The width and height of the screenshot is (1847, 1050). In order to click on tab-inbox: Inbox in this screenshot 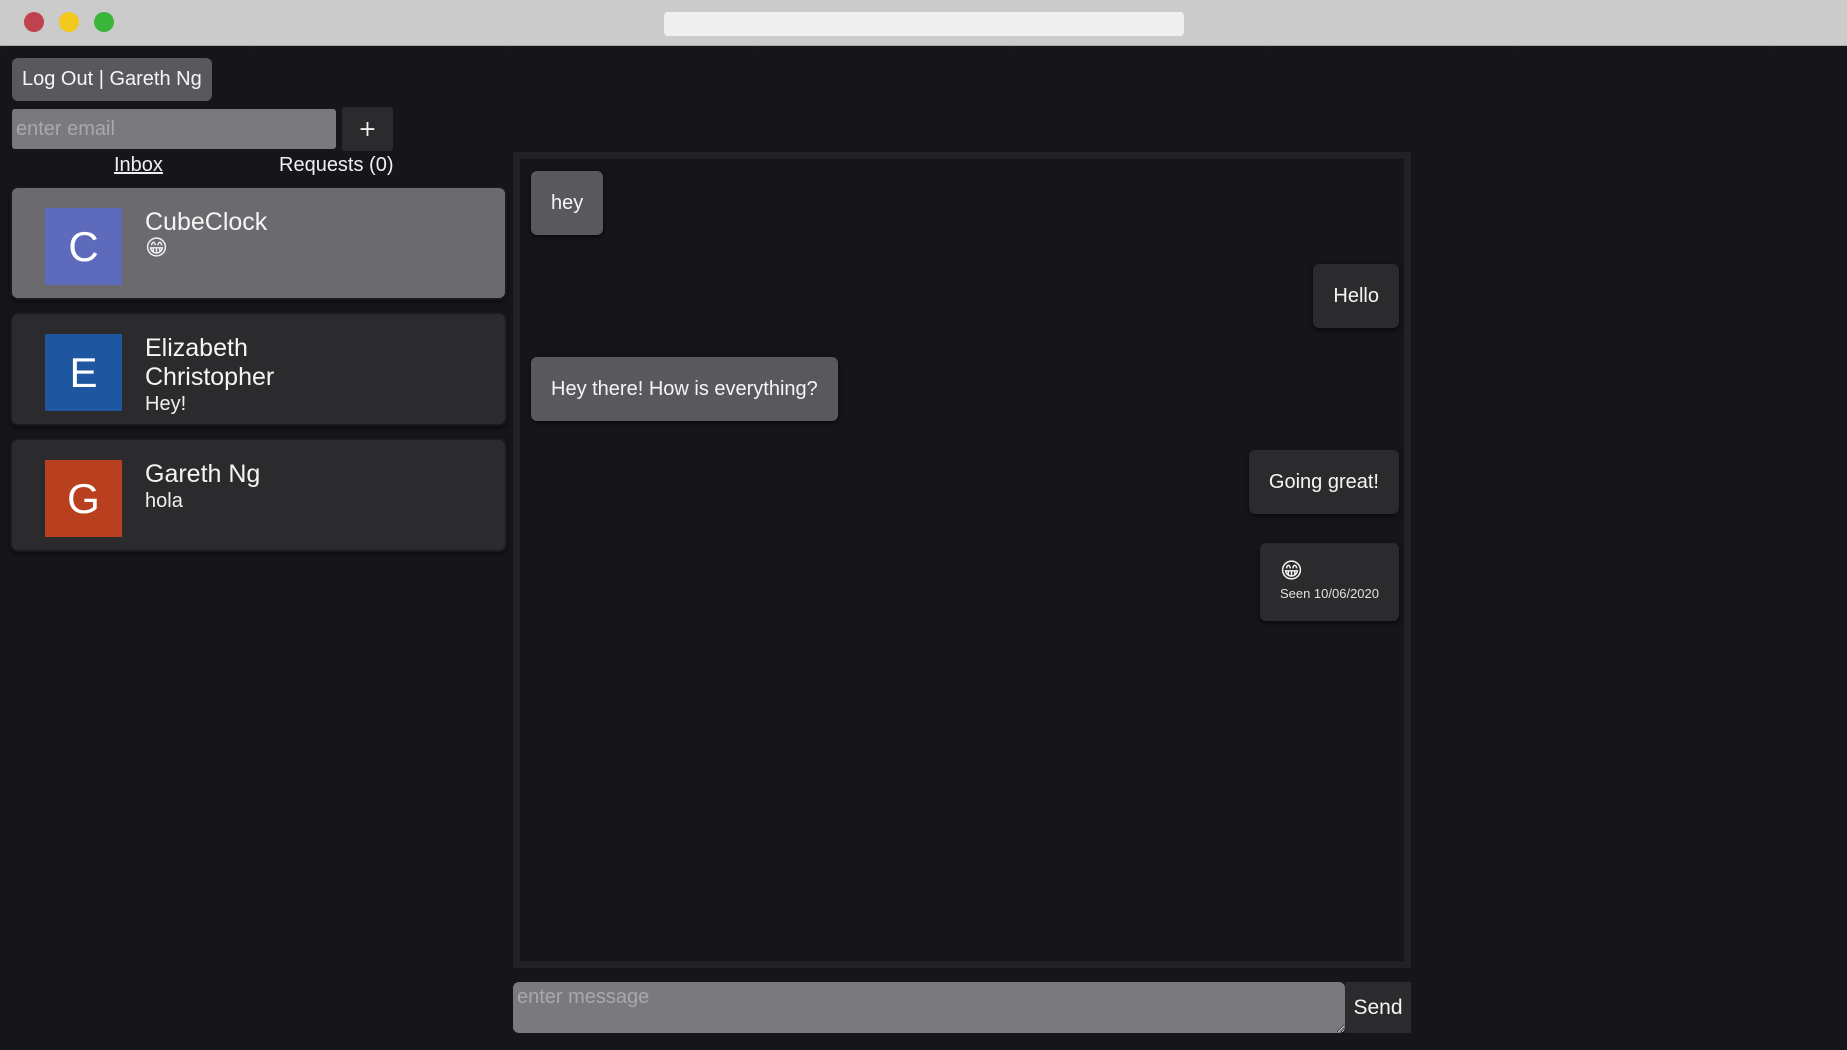, I will do `click(138, 165)`.